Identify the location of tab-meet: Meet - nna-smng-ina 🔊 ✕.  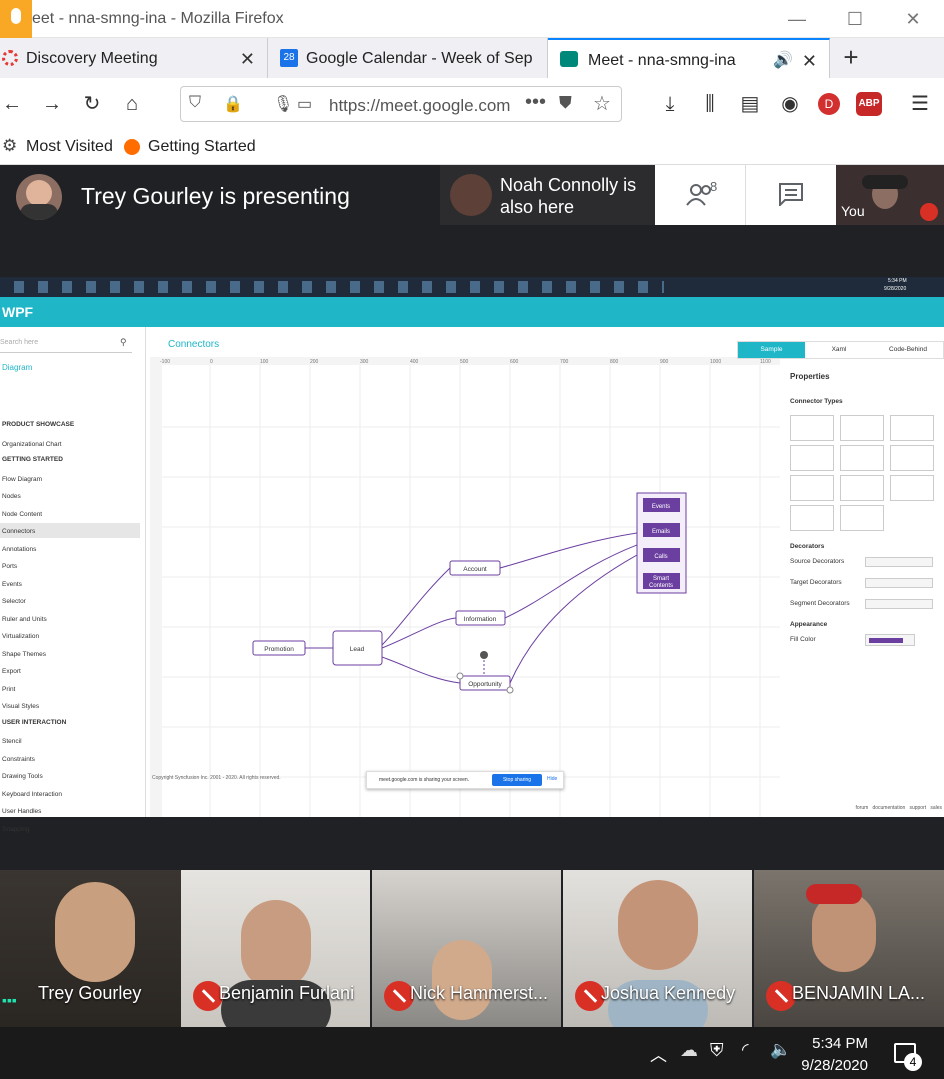
(689, 58).